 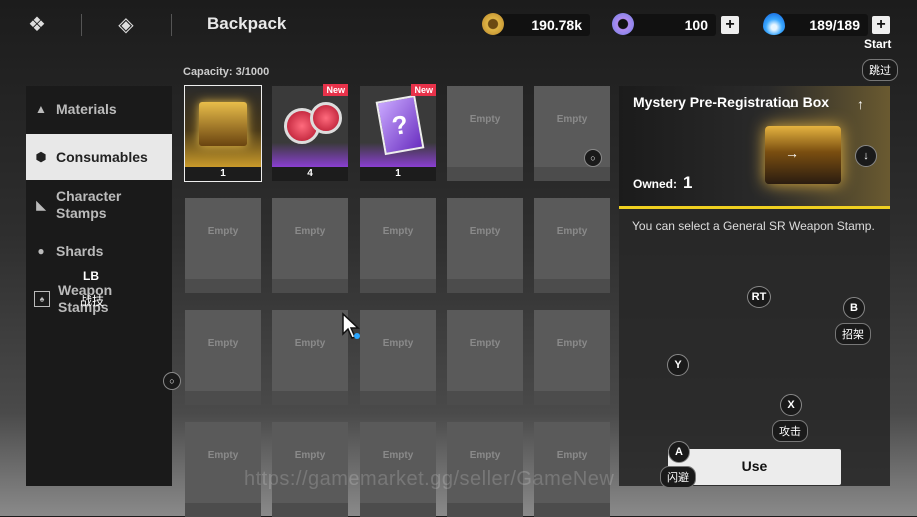 I want to click on purple-ring-icon, so click(x=623, y=24).